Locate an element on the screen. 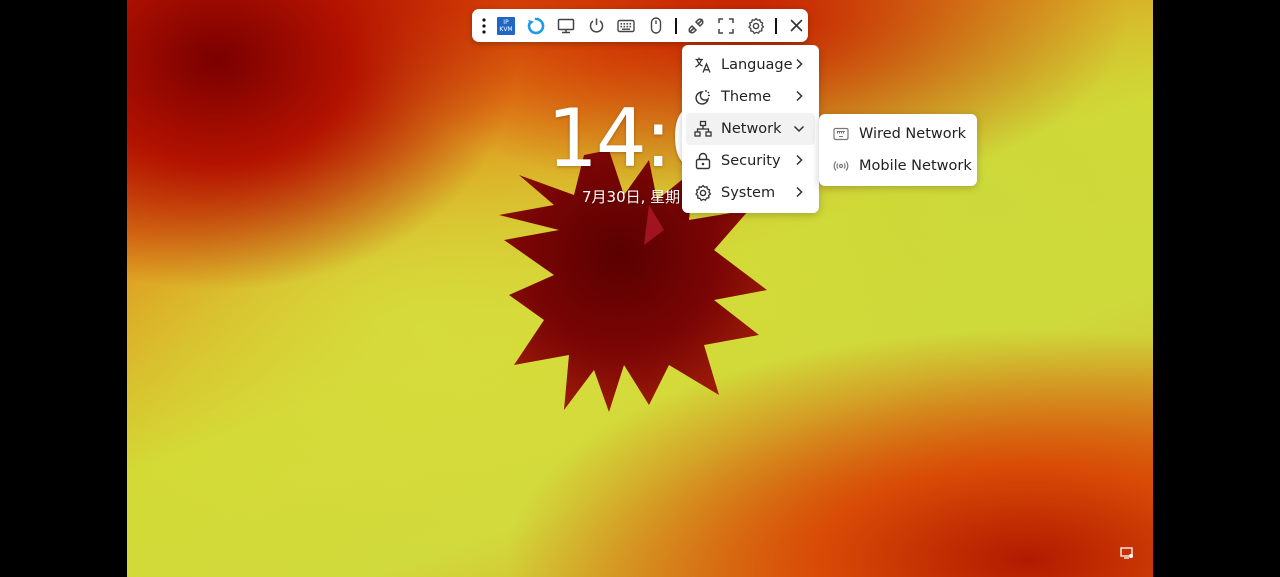  translate-icon is located at coordinates (703, 65).